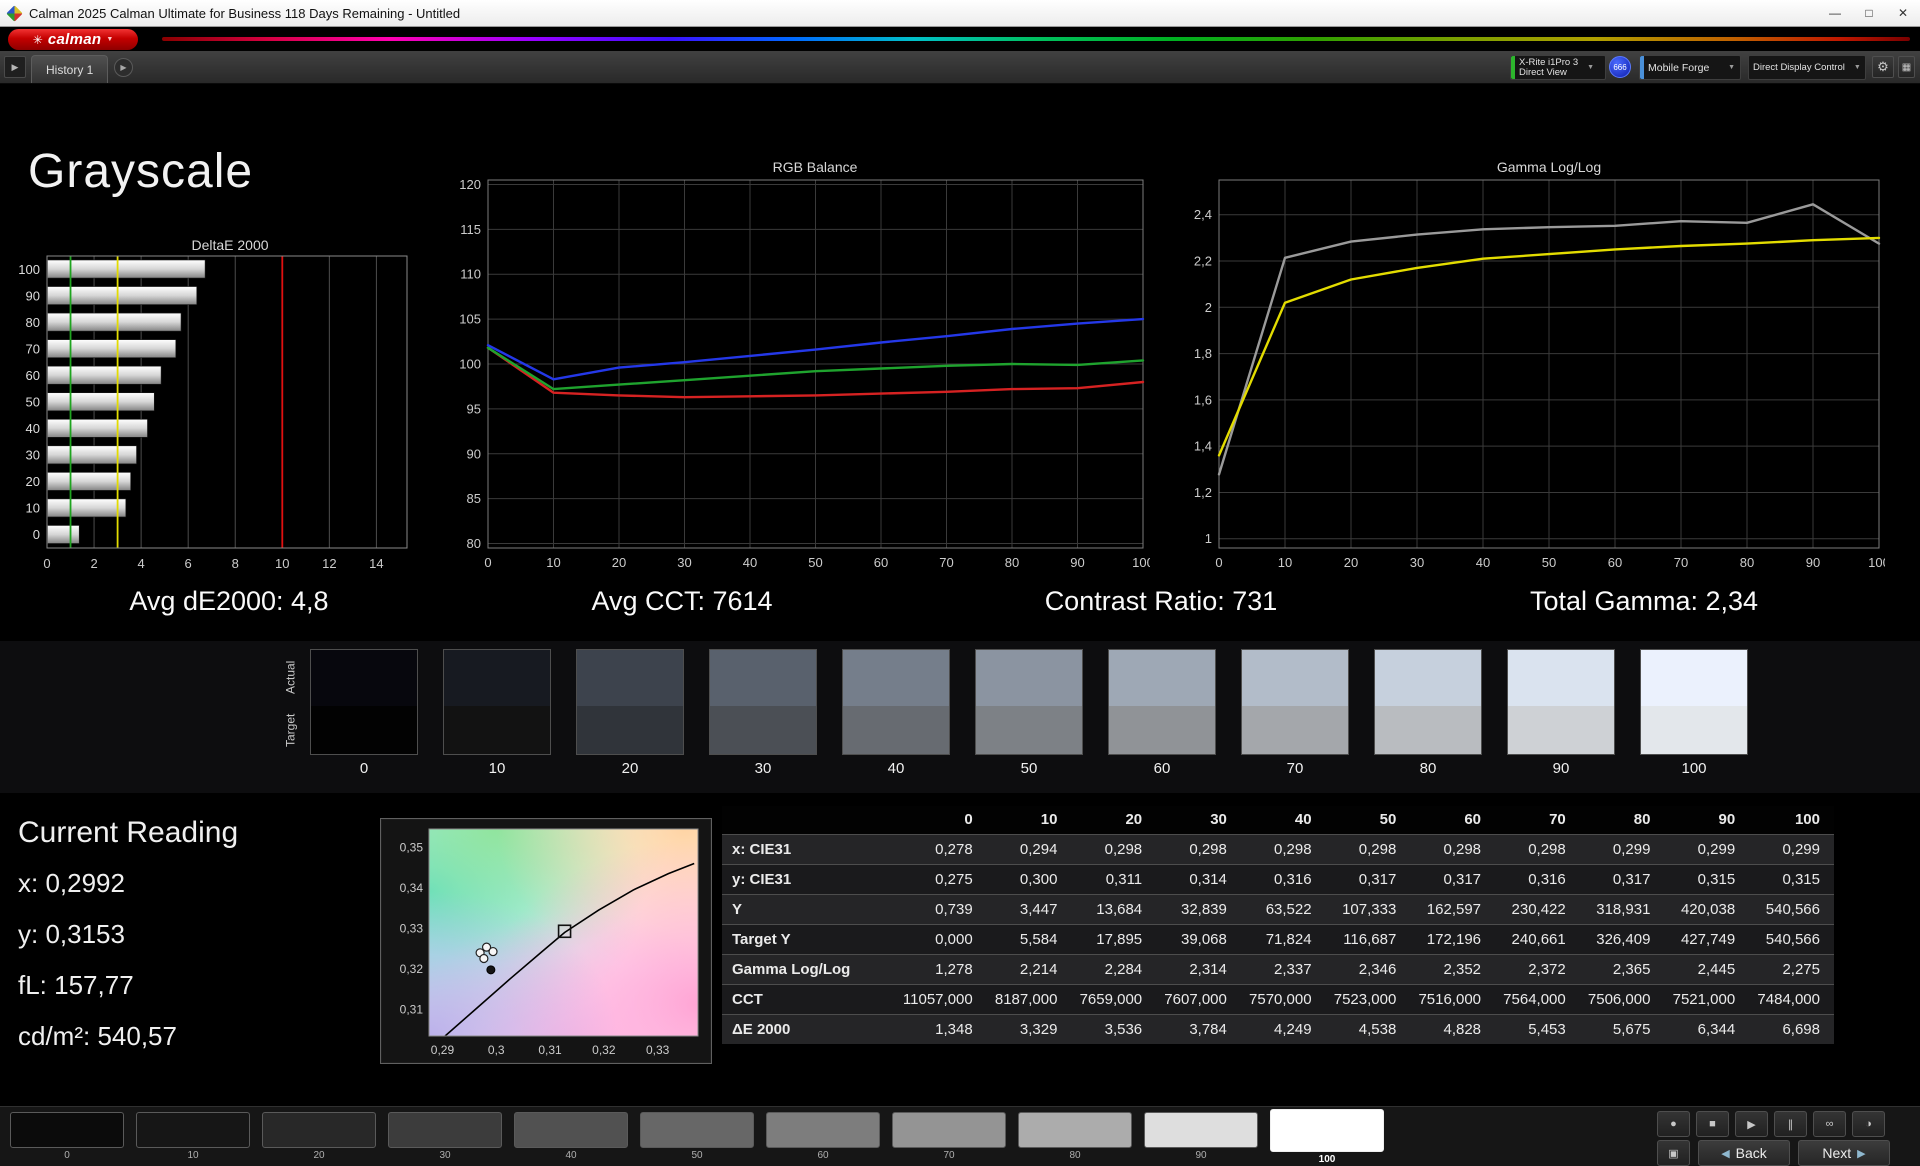  Describe the element at coordinates (1537, 938) in the screenshot. I see `table-cell: 240,661` at that location.